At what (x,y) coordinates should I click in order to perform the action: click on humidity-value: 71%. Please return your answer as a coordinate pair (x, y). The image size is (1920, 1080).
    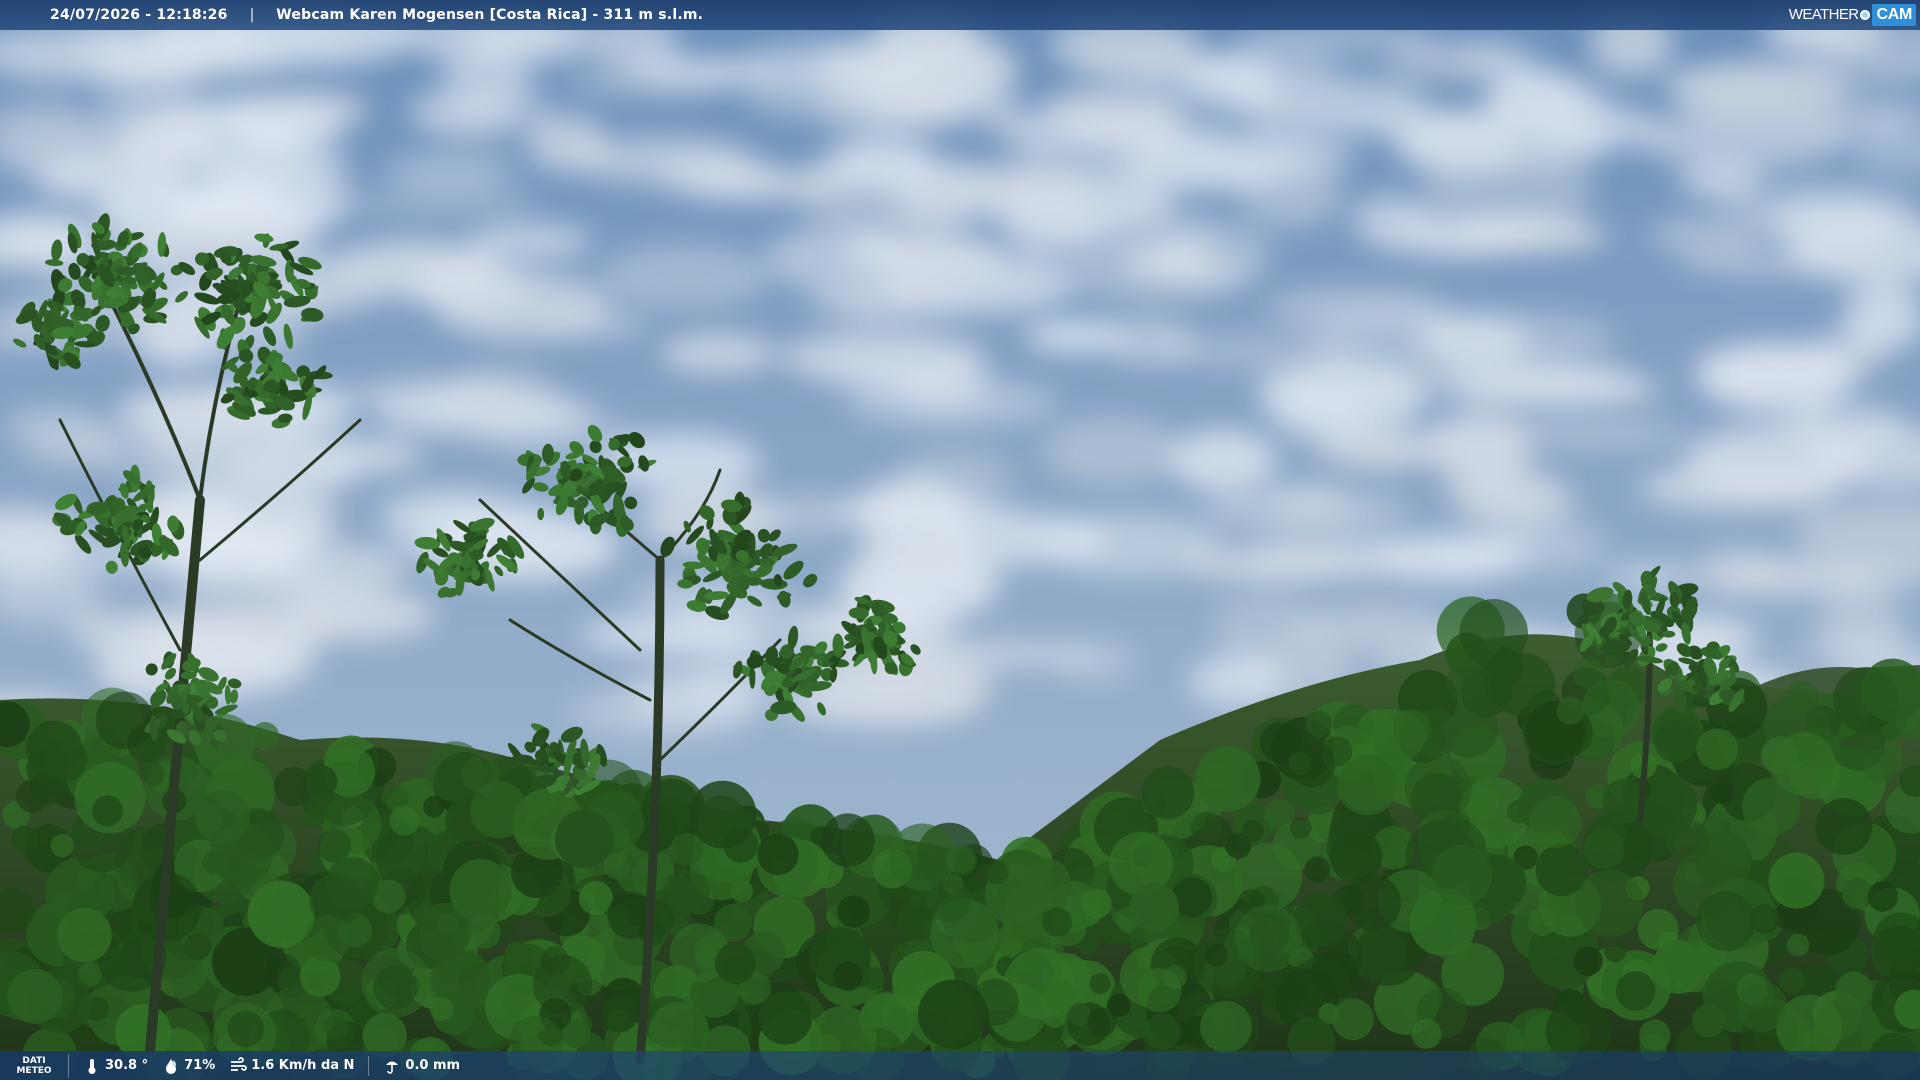
    Looking at the image, I should click on (200, 1065).